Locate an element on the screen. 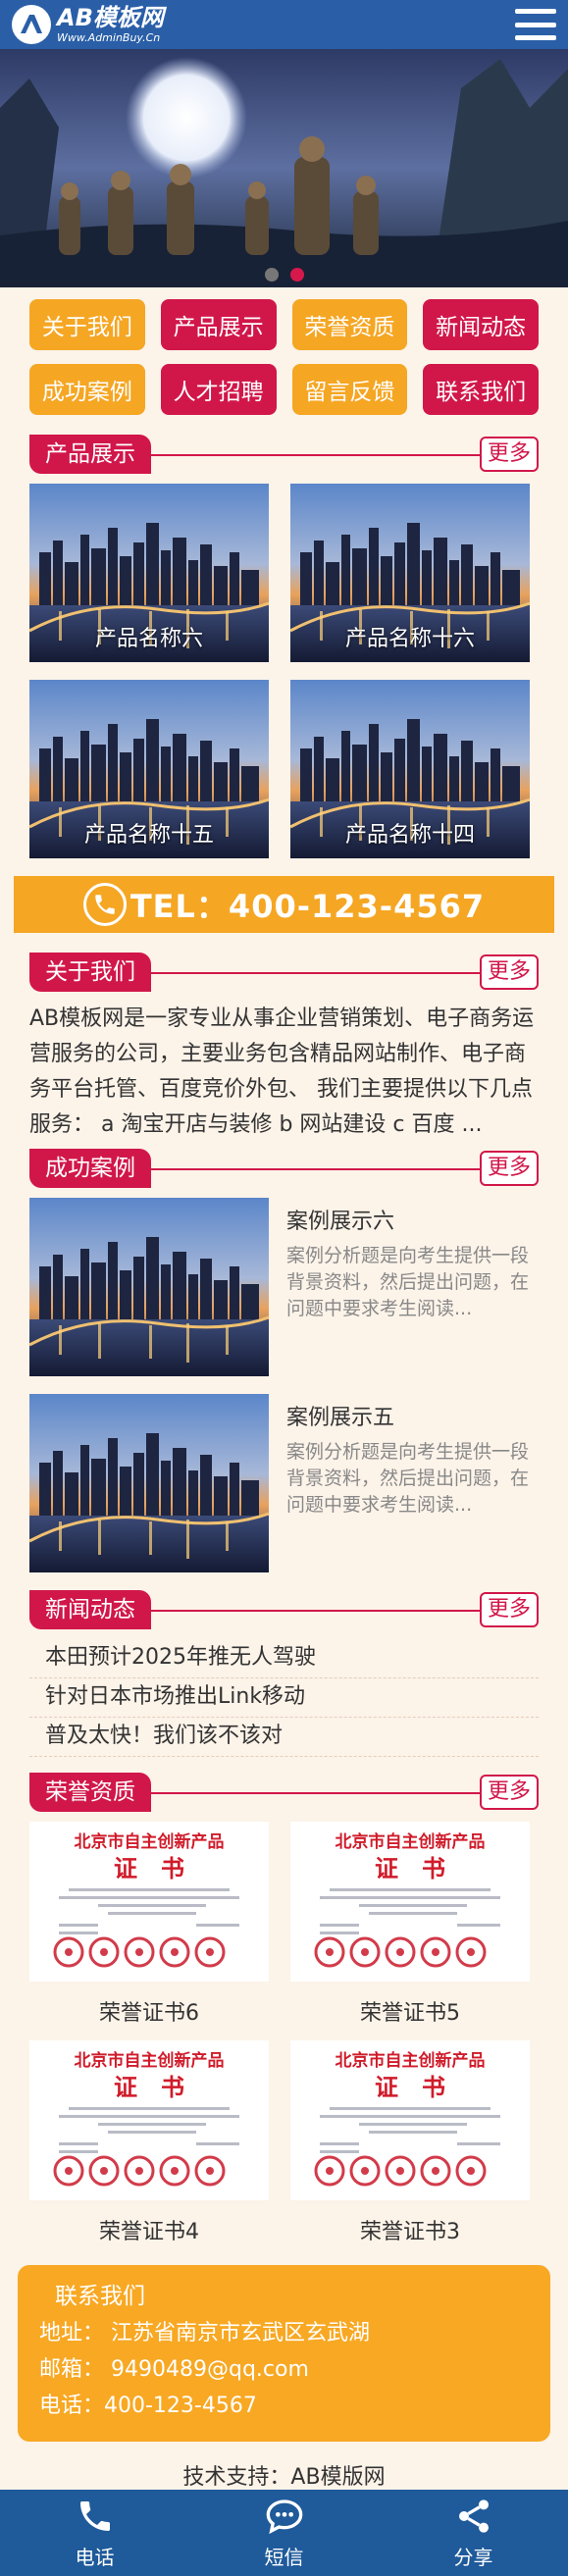 This screenshot has height=2576, width=568. tel-banner: TEL：400-123-4567 is located at coordinates (284, 904).